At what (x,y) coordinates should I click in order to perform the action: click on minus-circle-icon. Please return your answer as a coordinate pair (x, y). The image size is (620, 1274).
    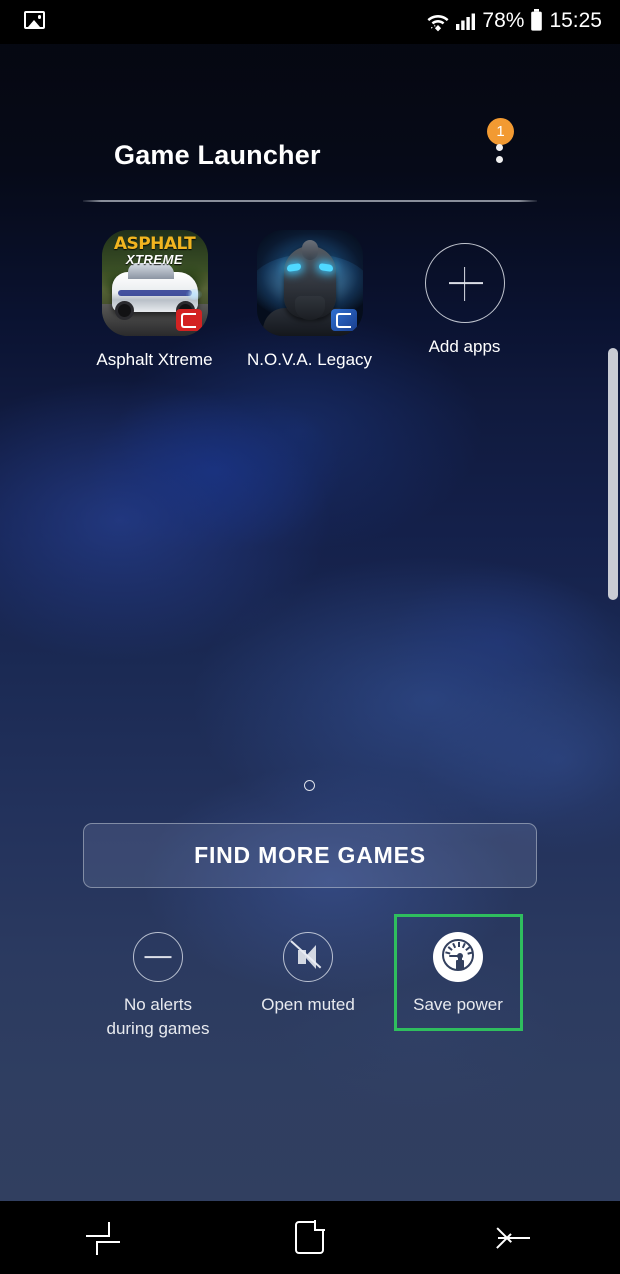
    Looking at the image, I should click on (158, 957).